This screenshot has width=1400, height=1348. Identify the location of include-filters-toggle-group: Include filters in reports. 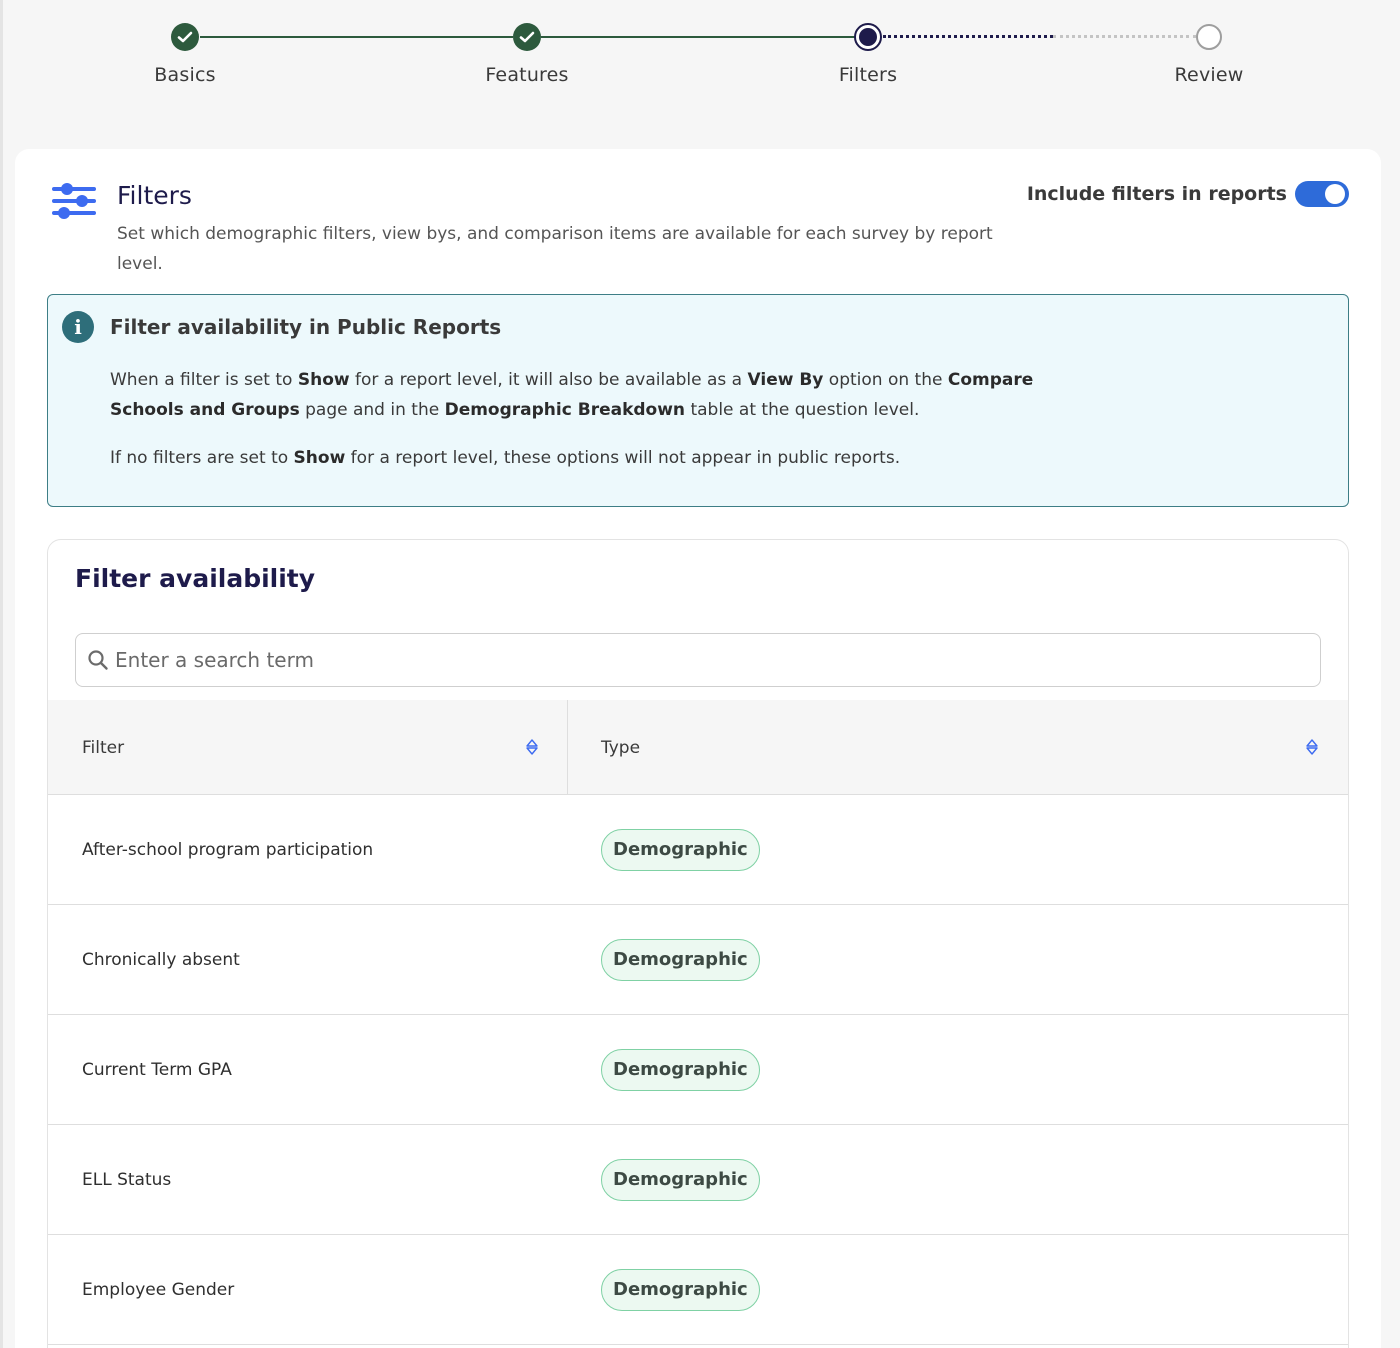
(1188, 194).